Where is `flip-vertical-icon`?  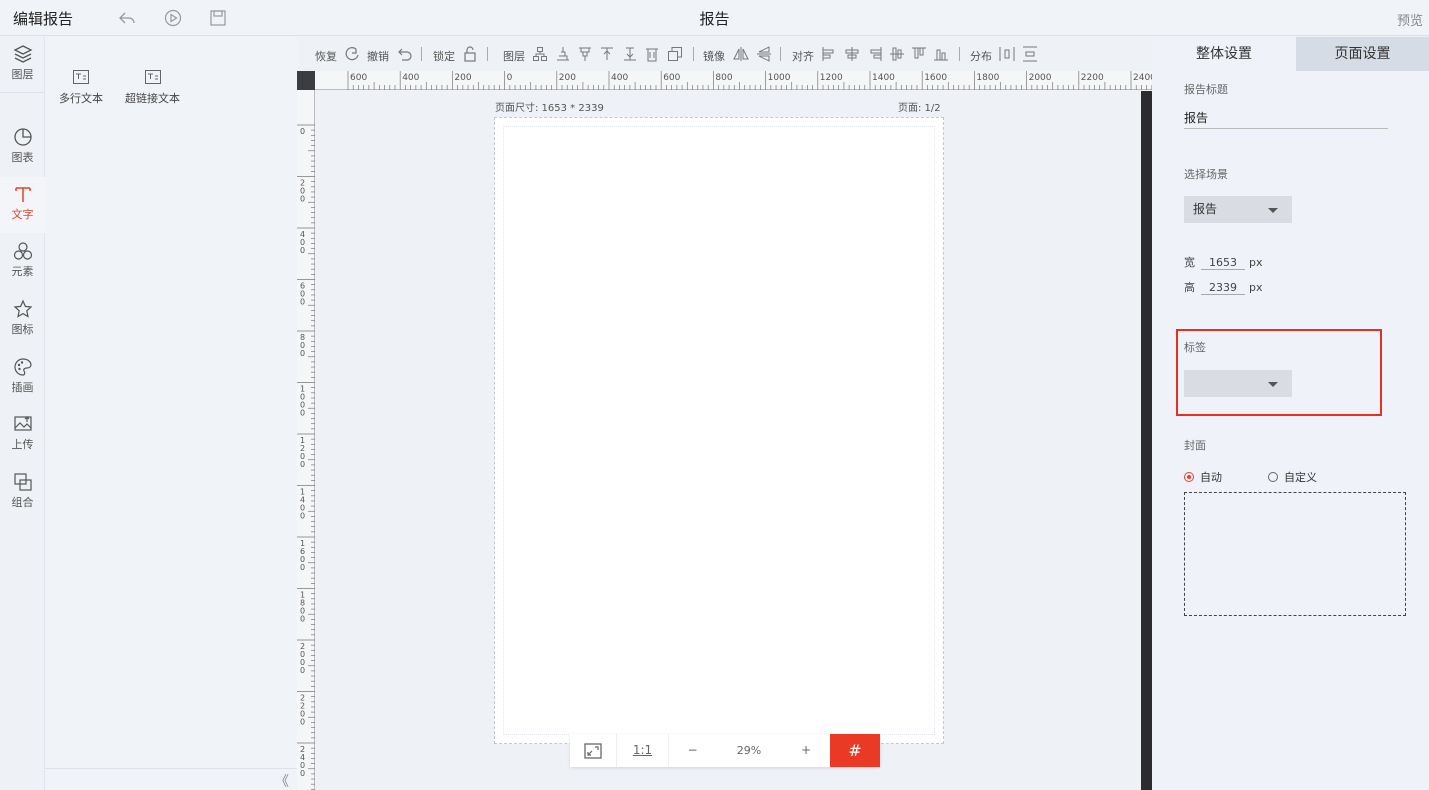
flip-vertical-icon is located at coordinates (764, 54).